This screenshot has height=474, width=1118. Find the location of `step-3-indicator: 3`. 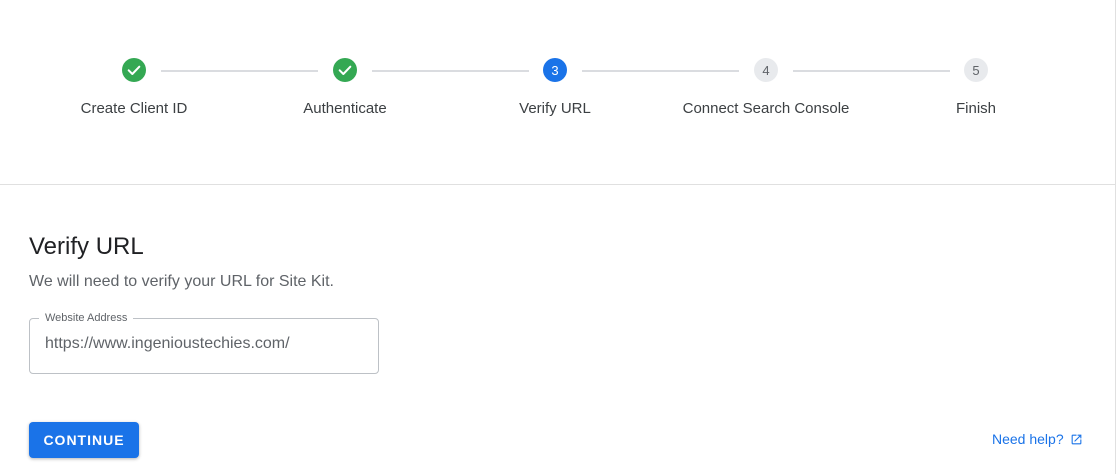

step-3-indicator: 3 is located at coordinates (555, 70).